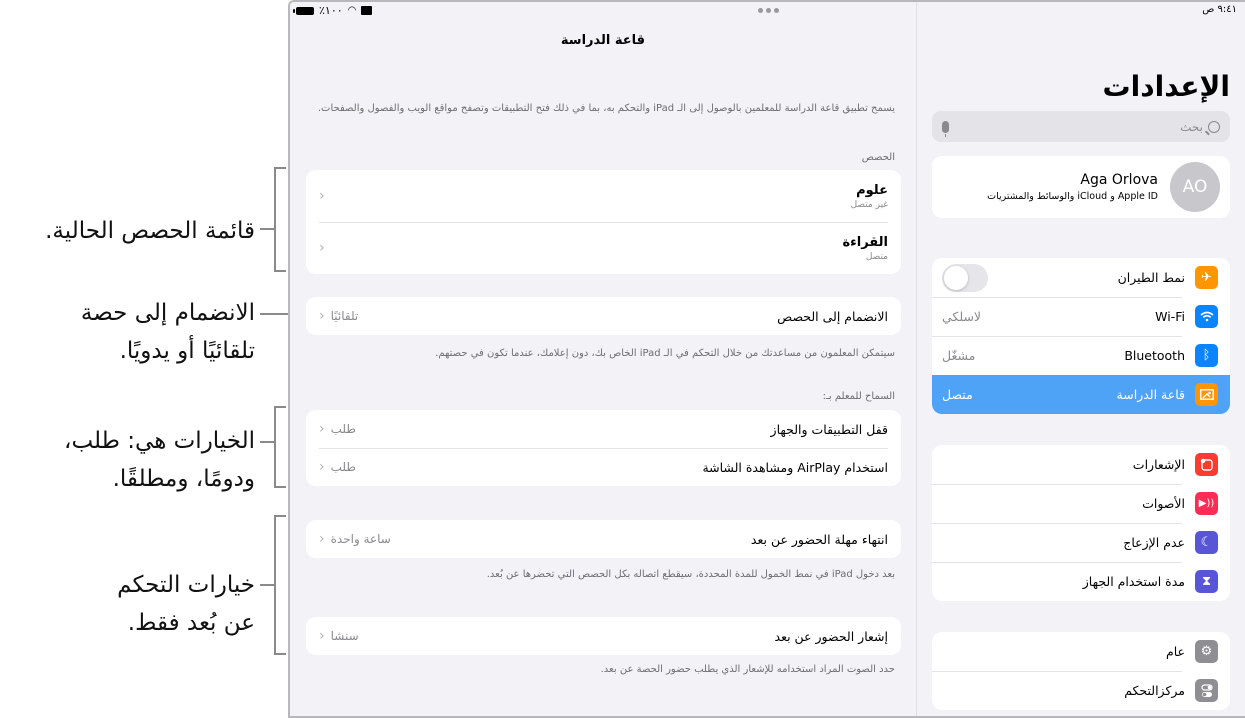 This screenshot has height=718, width=1245. I want to click on sidebar-item-label: عدم الإزعاج, so click(1154, 542).